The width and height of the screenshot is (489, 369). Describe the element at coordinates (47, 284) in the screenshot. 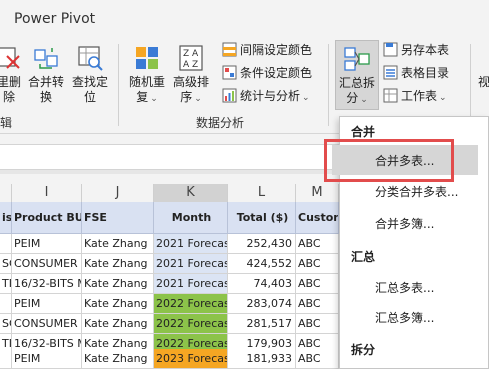

I see `table-cell-product-bu: 16/32-BITS M` at that location.